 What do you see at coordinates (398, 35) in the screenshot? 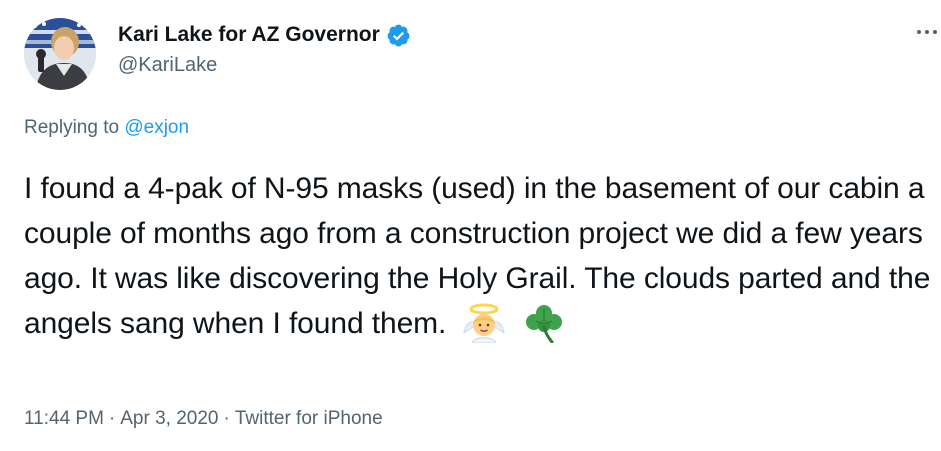
I see `verified-badge-icon` at bounding box center [398, 35].